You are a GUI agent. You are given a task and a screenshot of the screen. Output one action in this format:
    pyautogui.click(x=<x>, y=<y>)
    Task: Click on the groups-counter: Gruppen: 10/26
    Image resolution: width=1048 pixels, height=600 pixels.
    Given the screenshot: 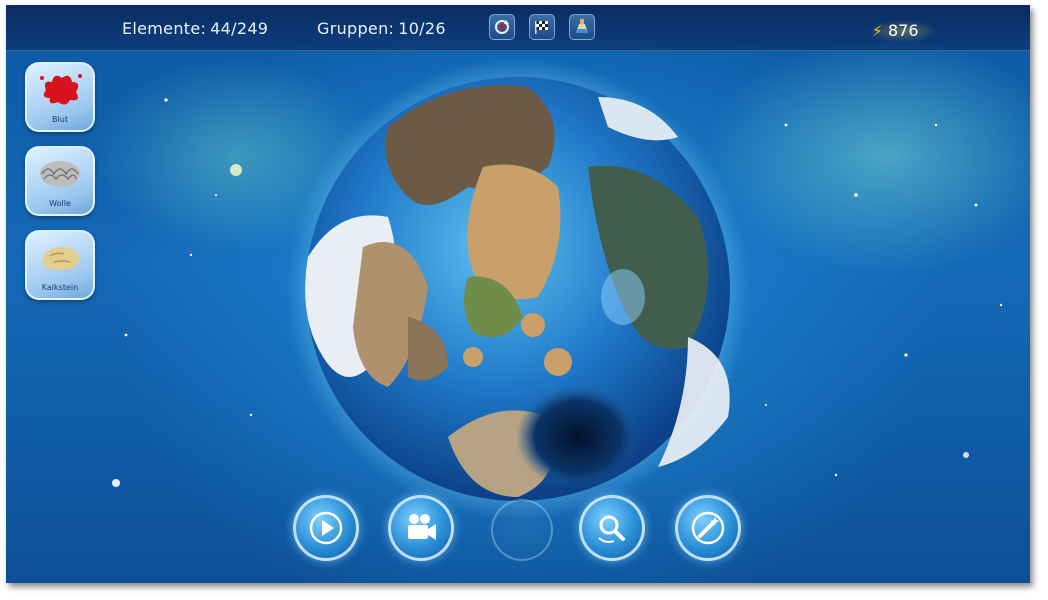 What is the action you would take?
    pyautogui.click(x=381, y=28)
    